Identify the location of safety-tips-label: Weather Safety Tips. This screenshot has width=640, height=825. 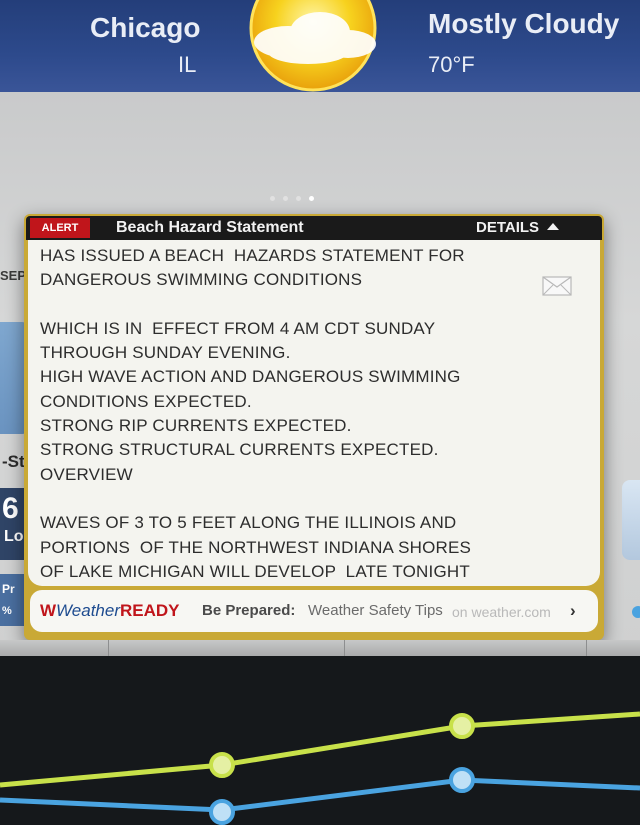
(375, 610).